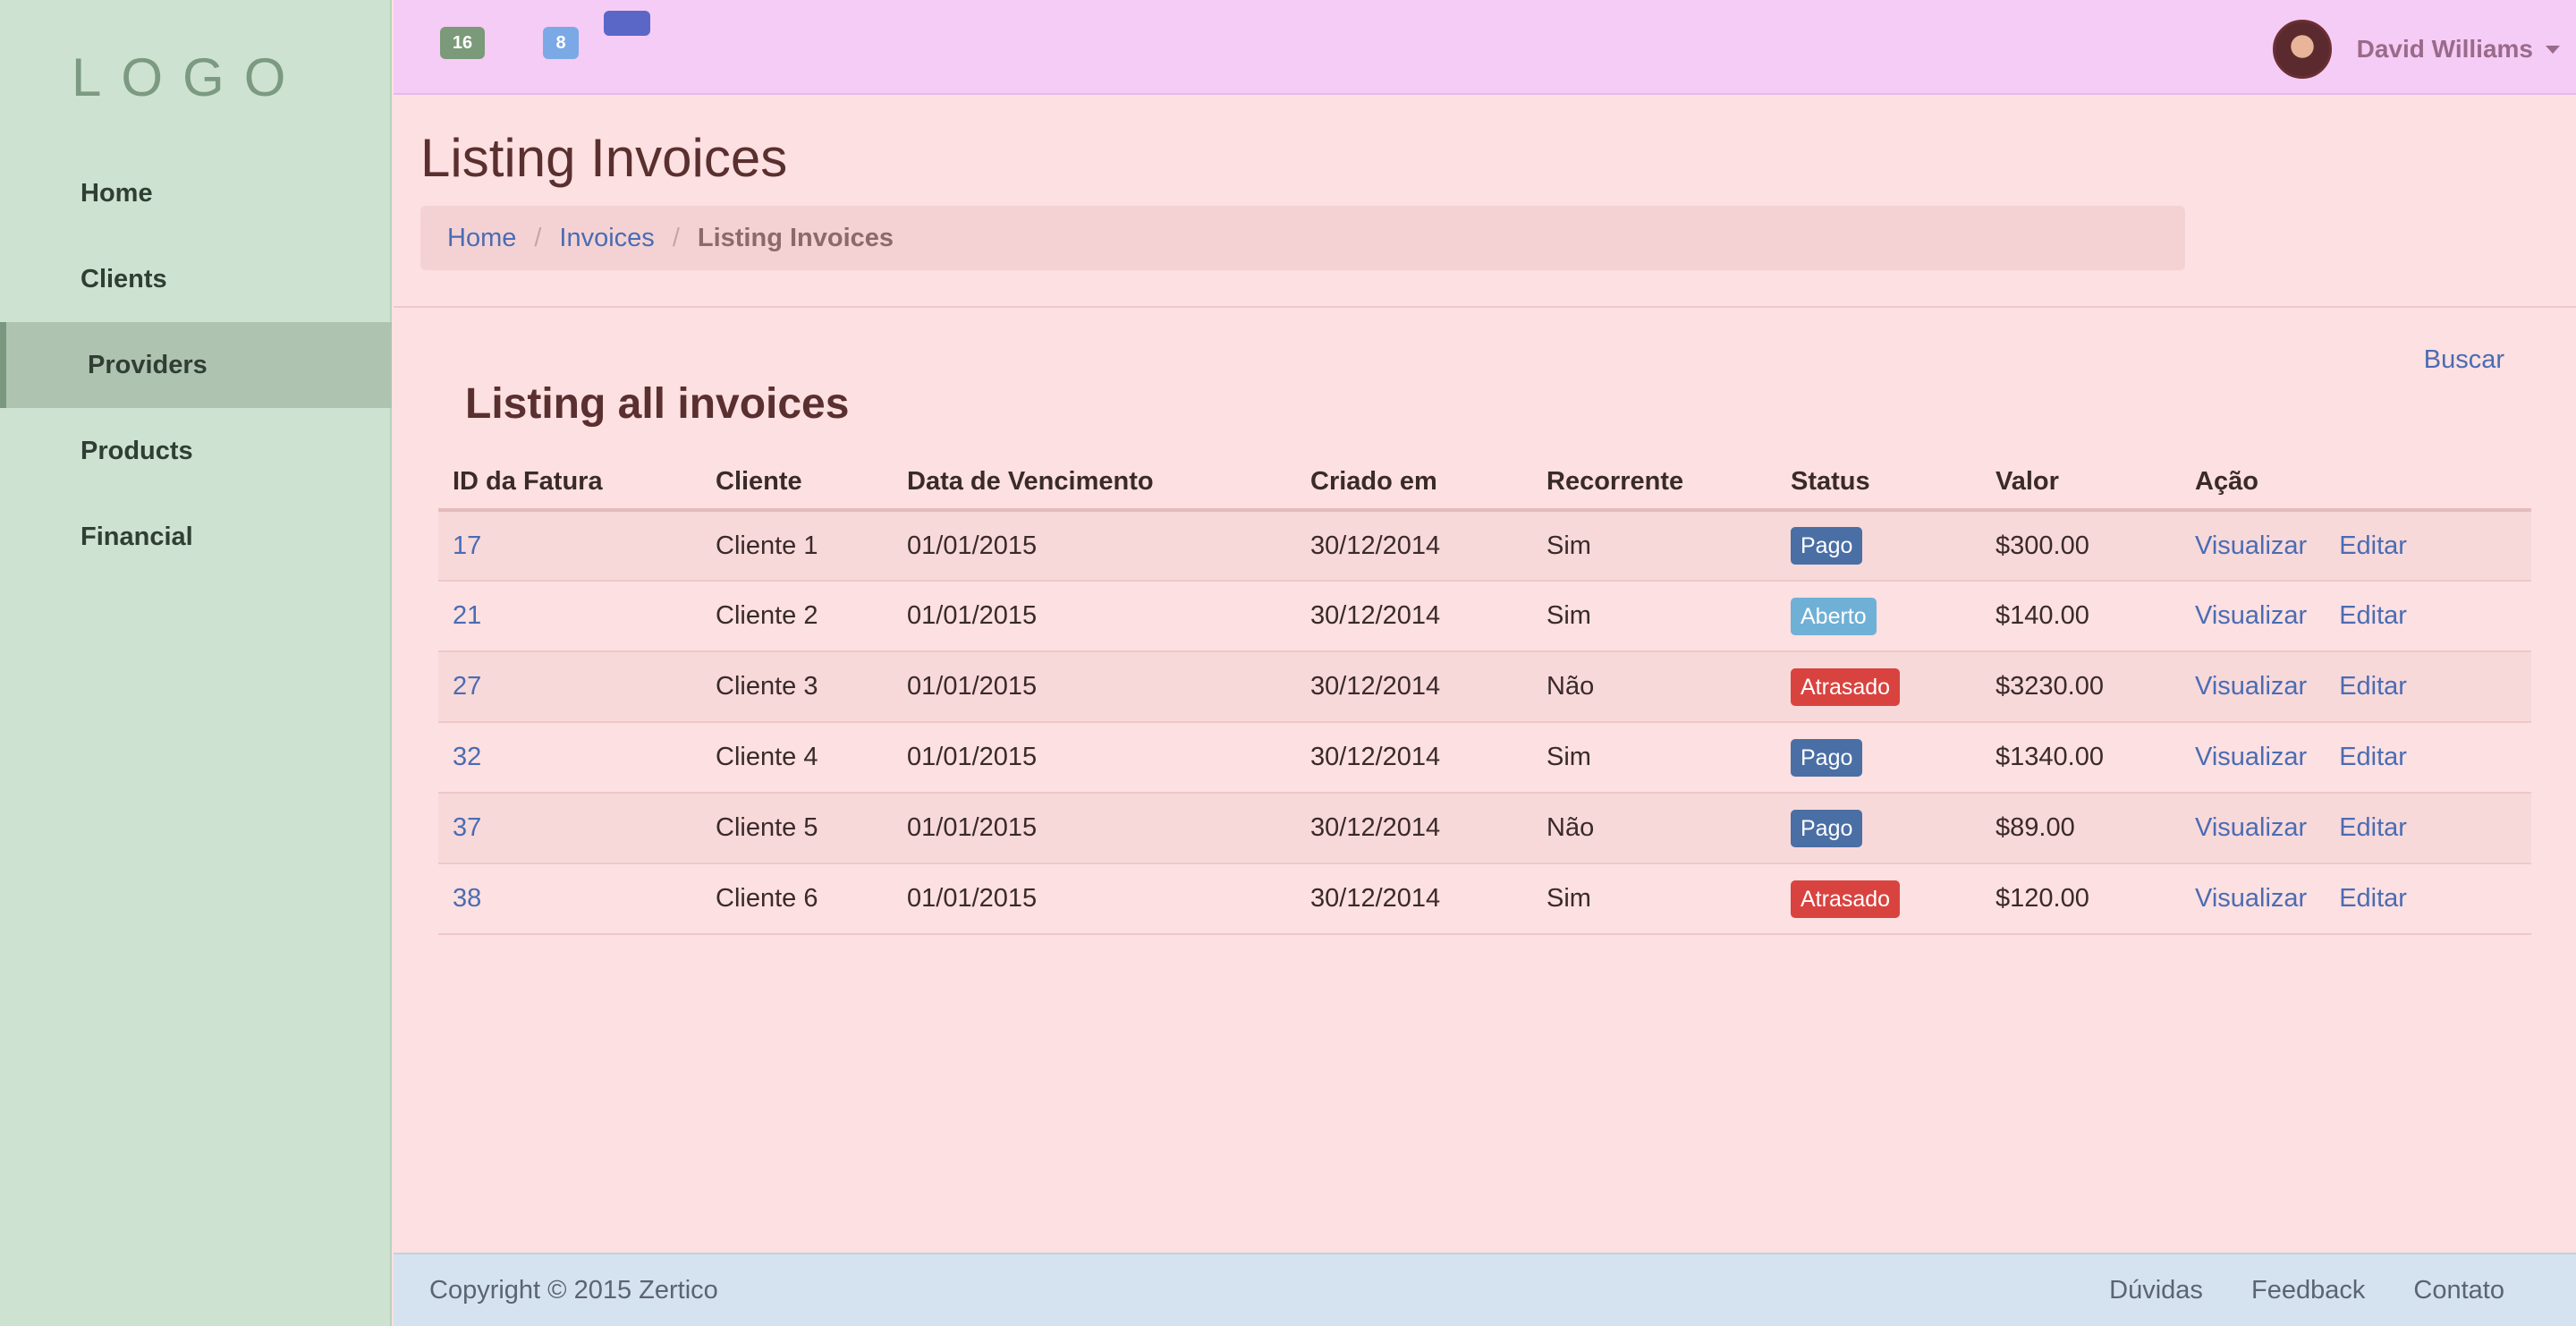 This screenshot has height=1326, width=2576. Describe the element at coordinates (2081, 758) in the screenshot. I see `cell-value: $1340.00` at that location.